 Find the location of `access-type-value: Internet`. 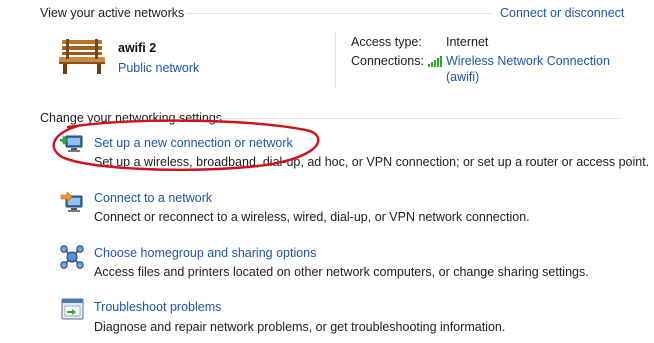

access-type-value: Internet is located at coordinates (467, 42).